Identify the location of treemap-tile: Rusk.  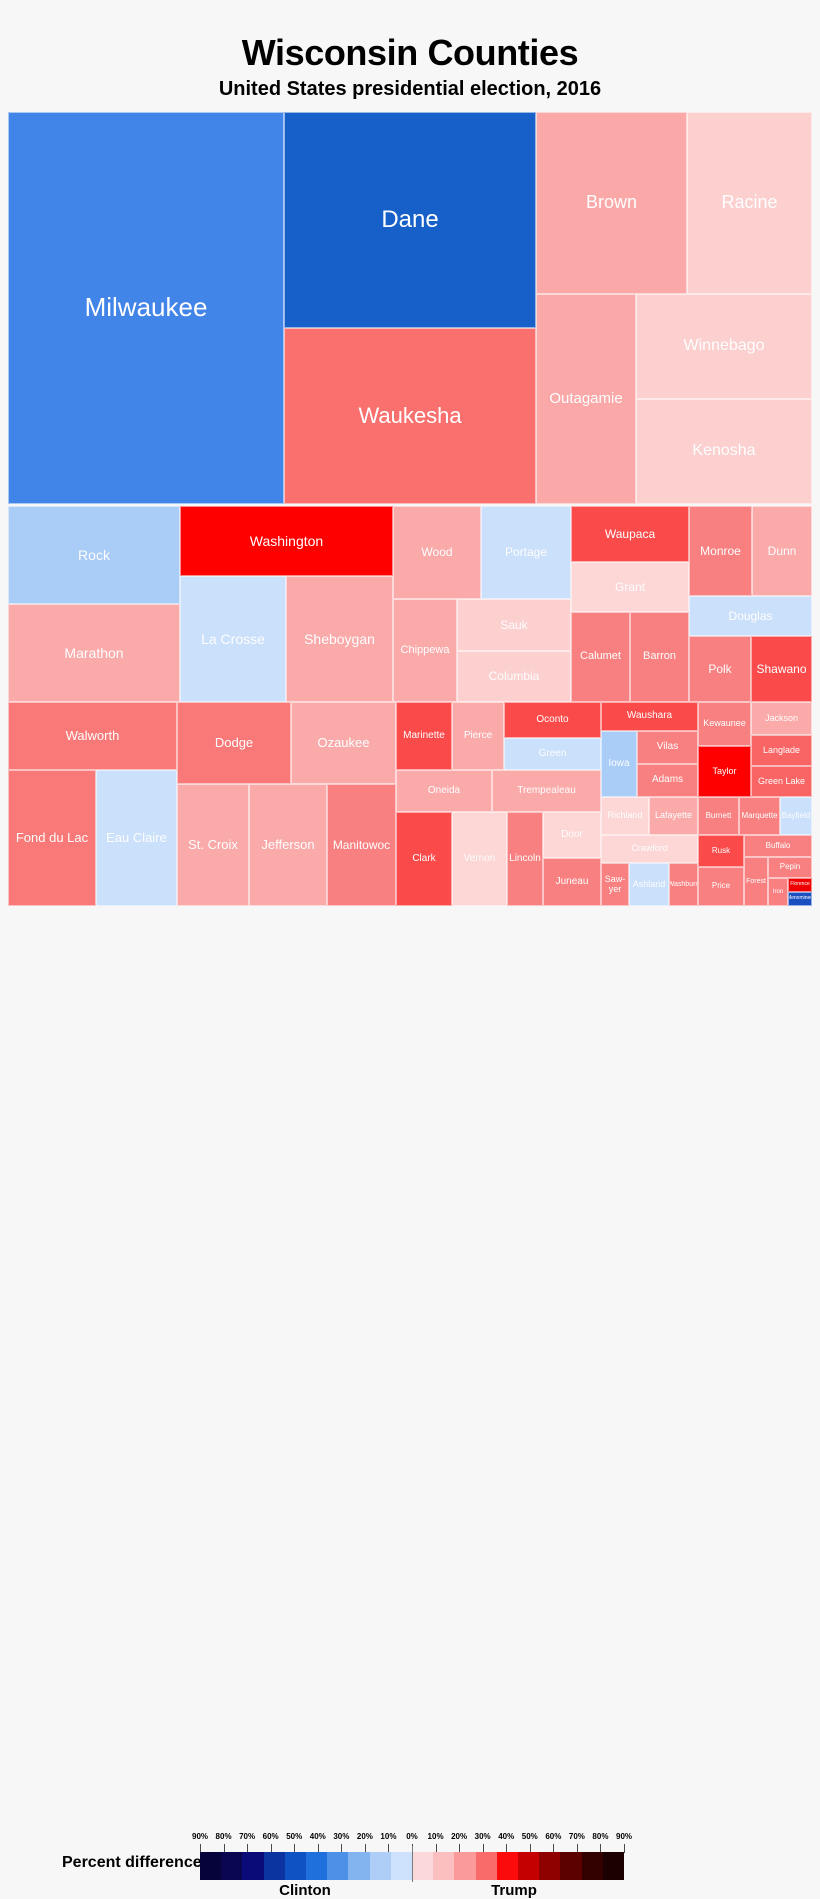
(721, 851).